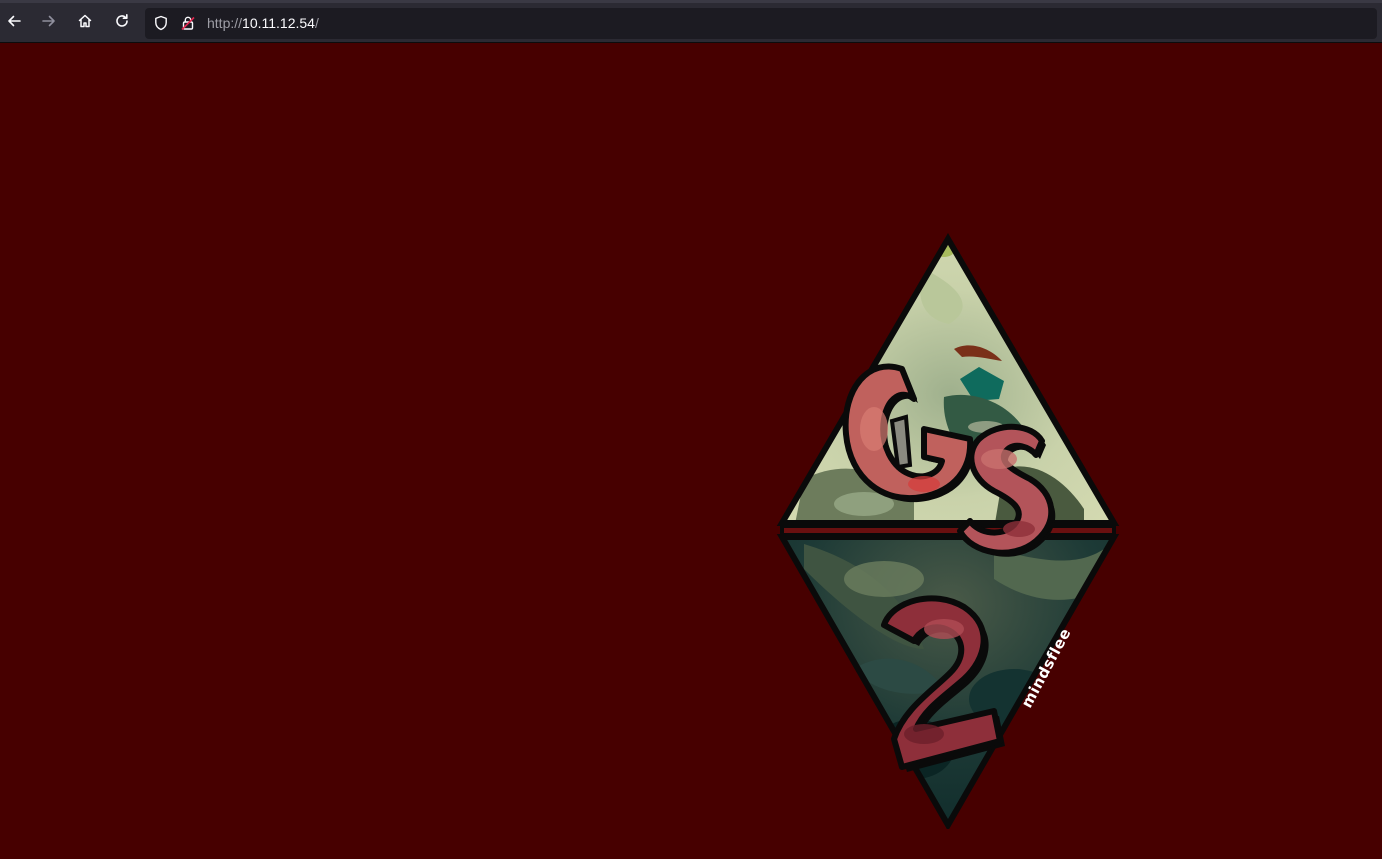 Image resolution: width=1382 pixels, height=859 pixels. I want to click on arrow-left-icon, so click(14, 23).